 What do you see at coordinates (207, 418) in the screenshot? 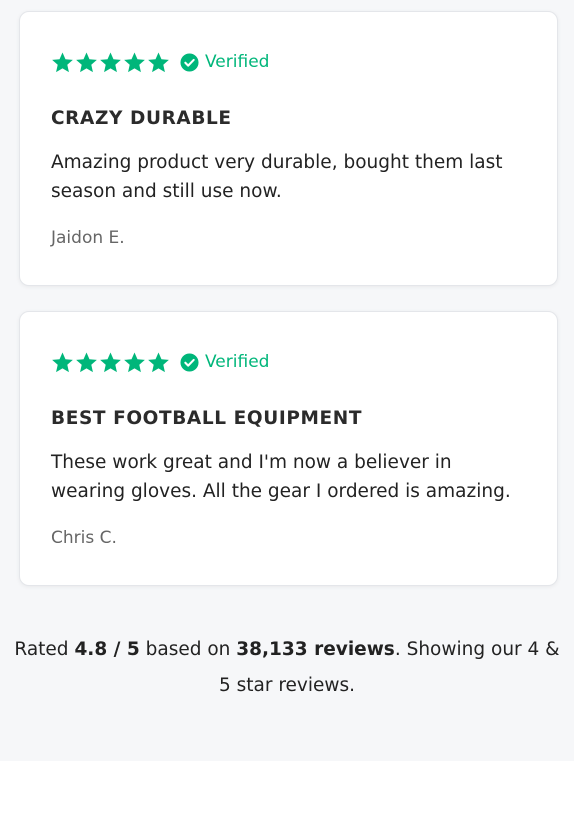
I see `review-title: BEST FOOTBALL EQUIPMENT` at bounding box center [207, 418].